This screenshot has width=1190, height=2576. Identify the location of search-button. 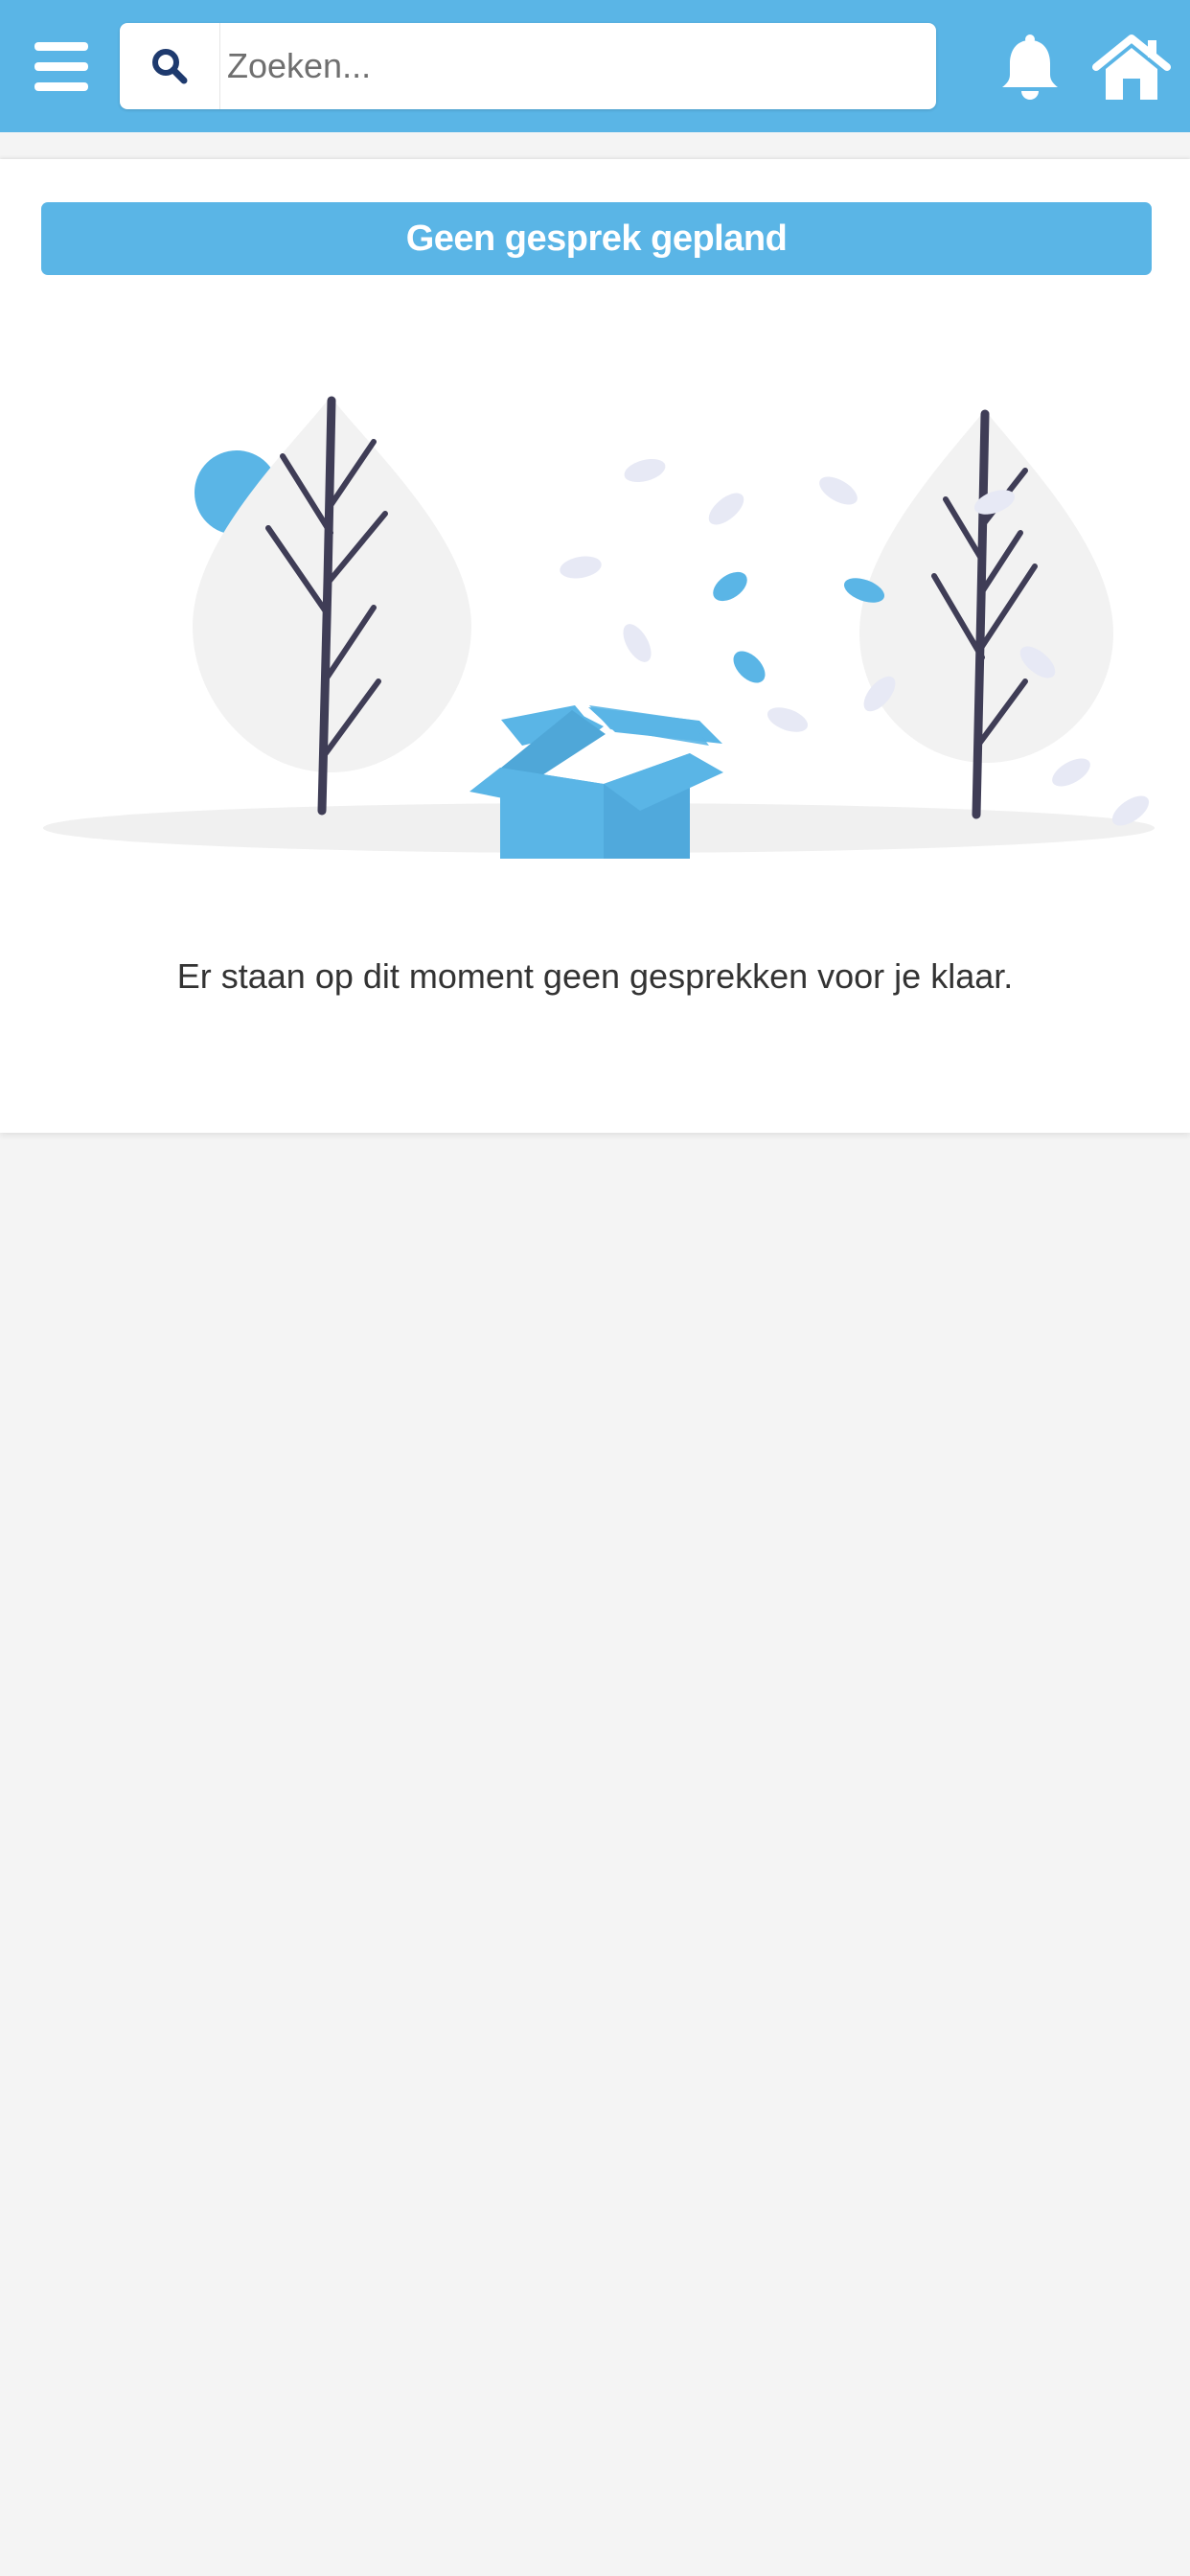
(170, 66).